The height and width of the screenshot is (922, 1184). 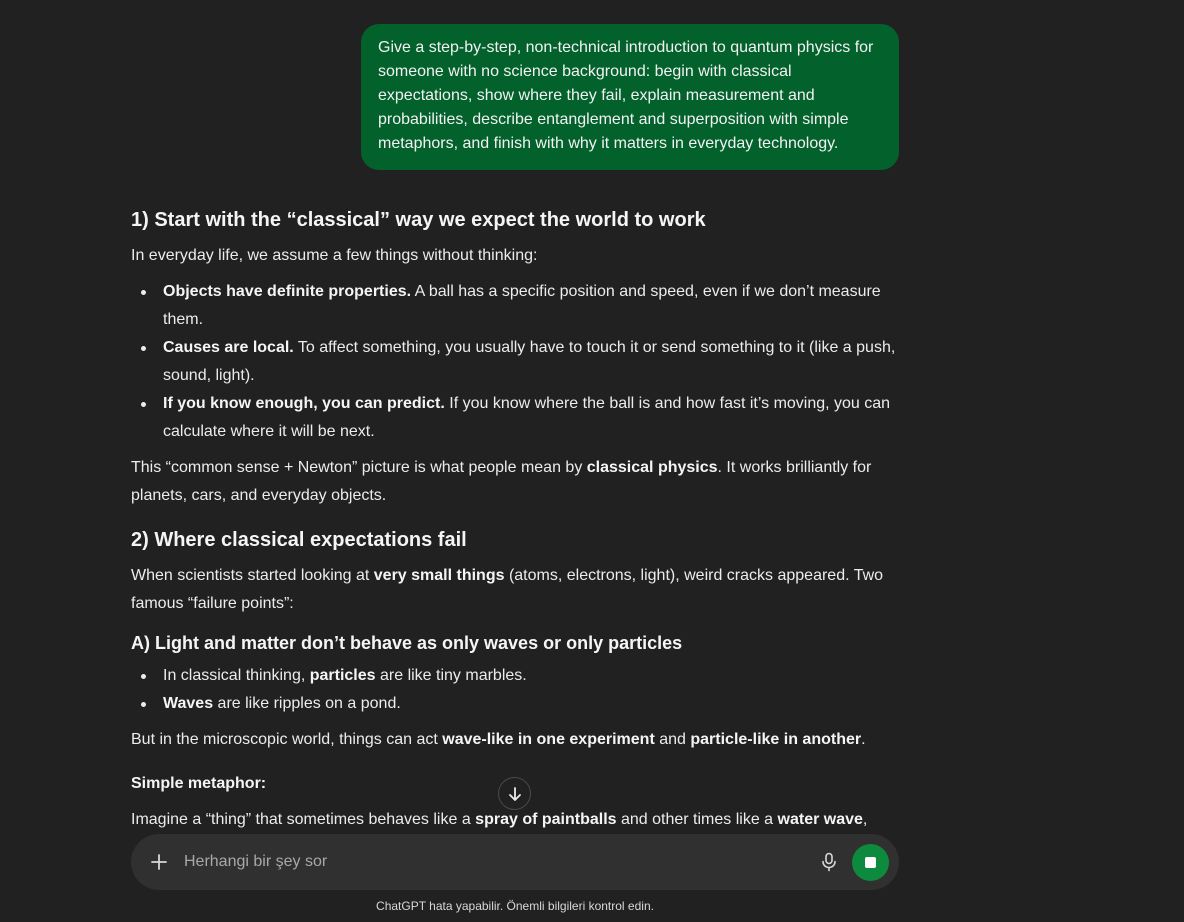 I want to click on scroll-to-bottom-button, so click(x=514, y=793).